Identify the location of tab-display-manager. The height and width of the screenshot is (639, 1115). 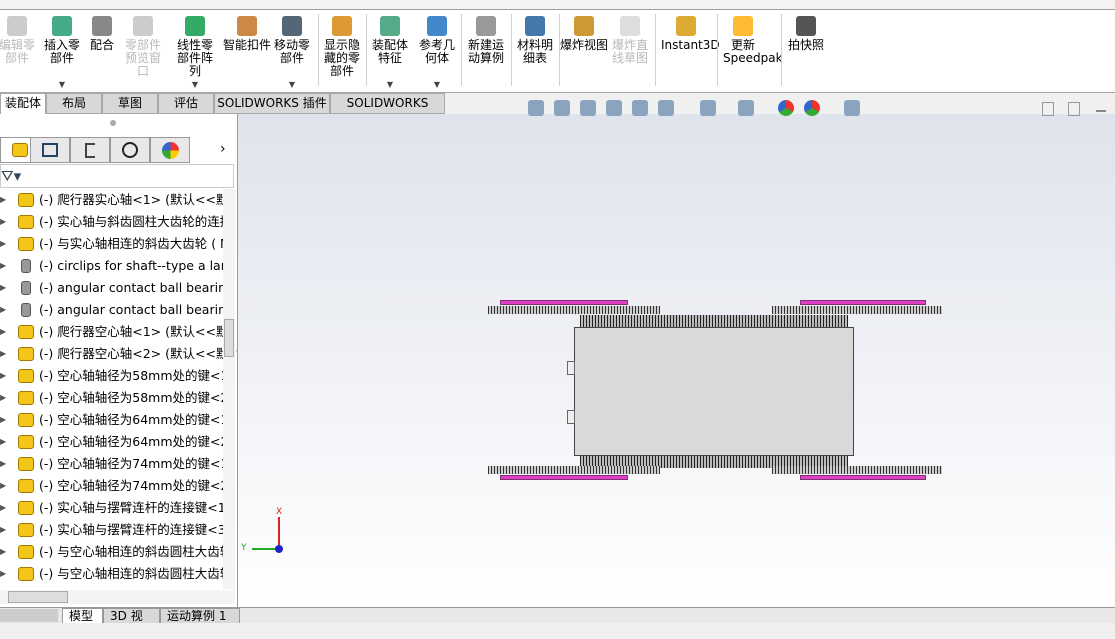
(170, 150).